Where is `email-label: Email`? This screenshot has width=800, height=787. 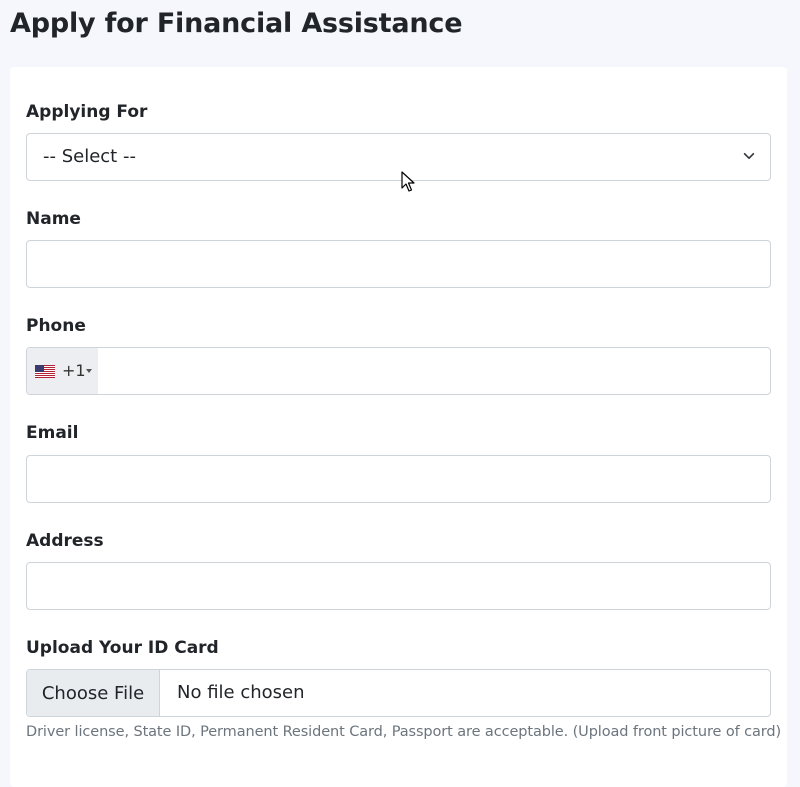
email-label: Email is located at coordinates (52, 433).